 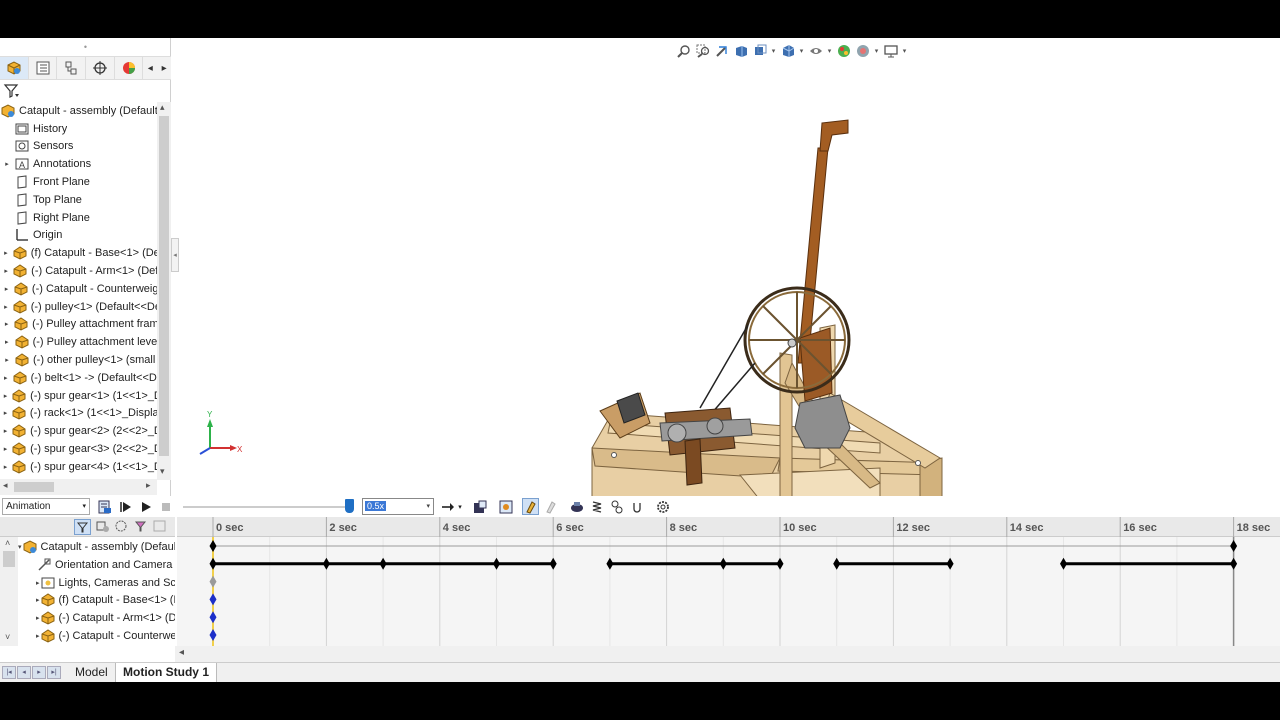 I want to click on tree-item: ▸ (-) spur gear<2> (2<<2>_Display, so click(x=78, y=431).